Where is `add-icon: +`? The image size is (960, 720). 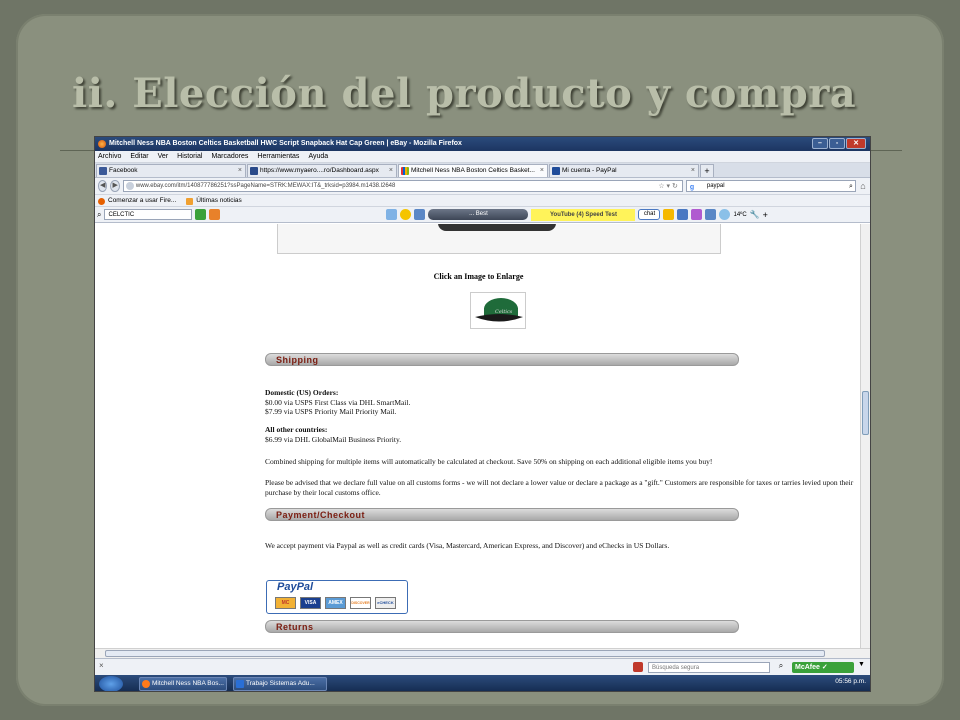
add-icon: + is located at coordinates (765, 215).